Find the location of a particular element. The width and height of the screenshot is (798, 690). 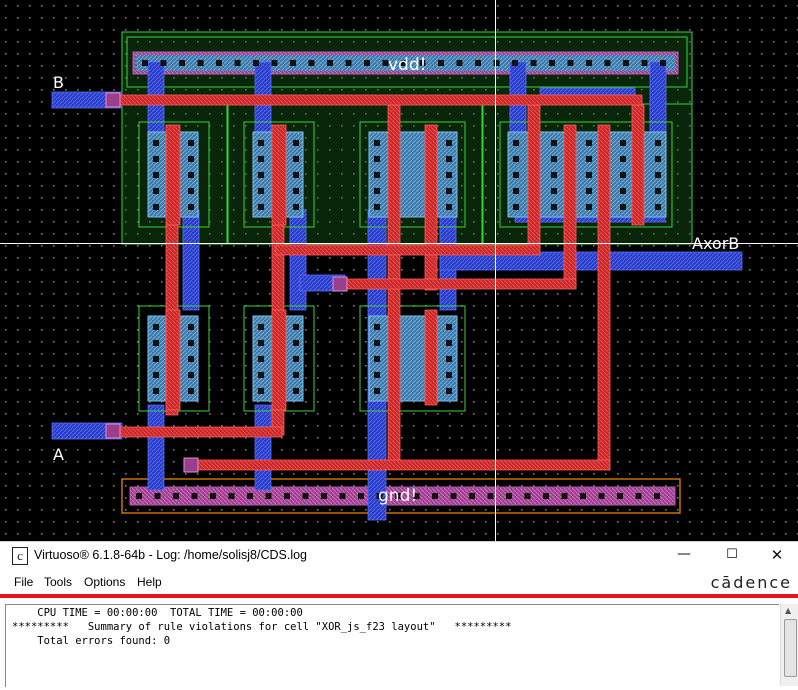

brand-divider is located at coordinates (399, 596).